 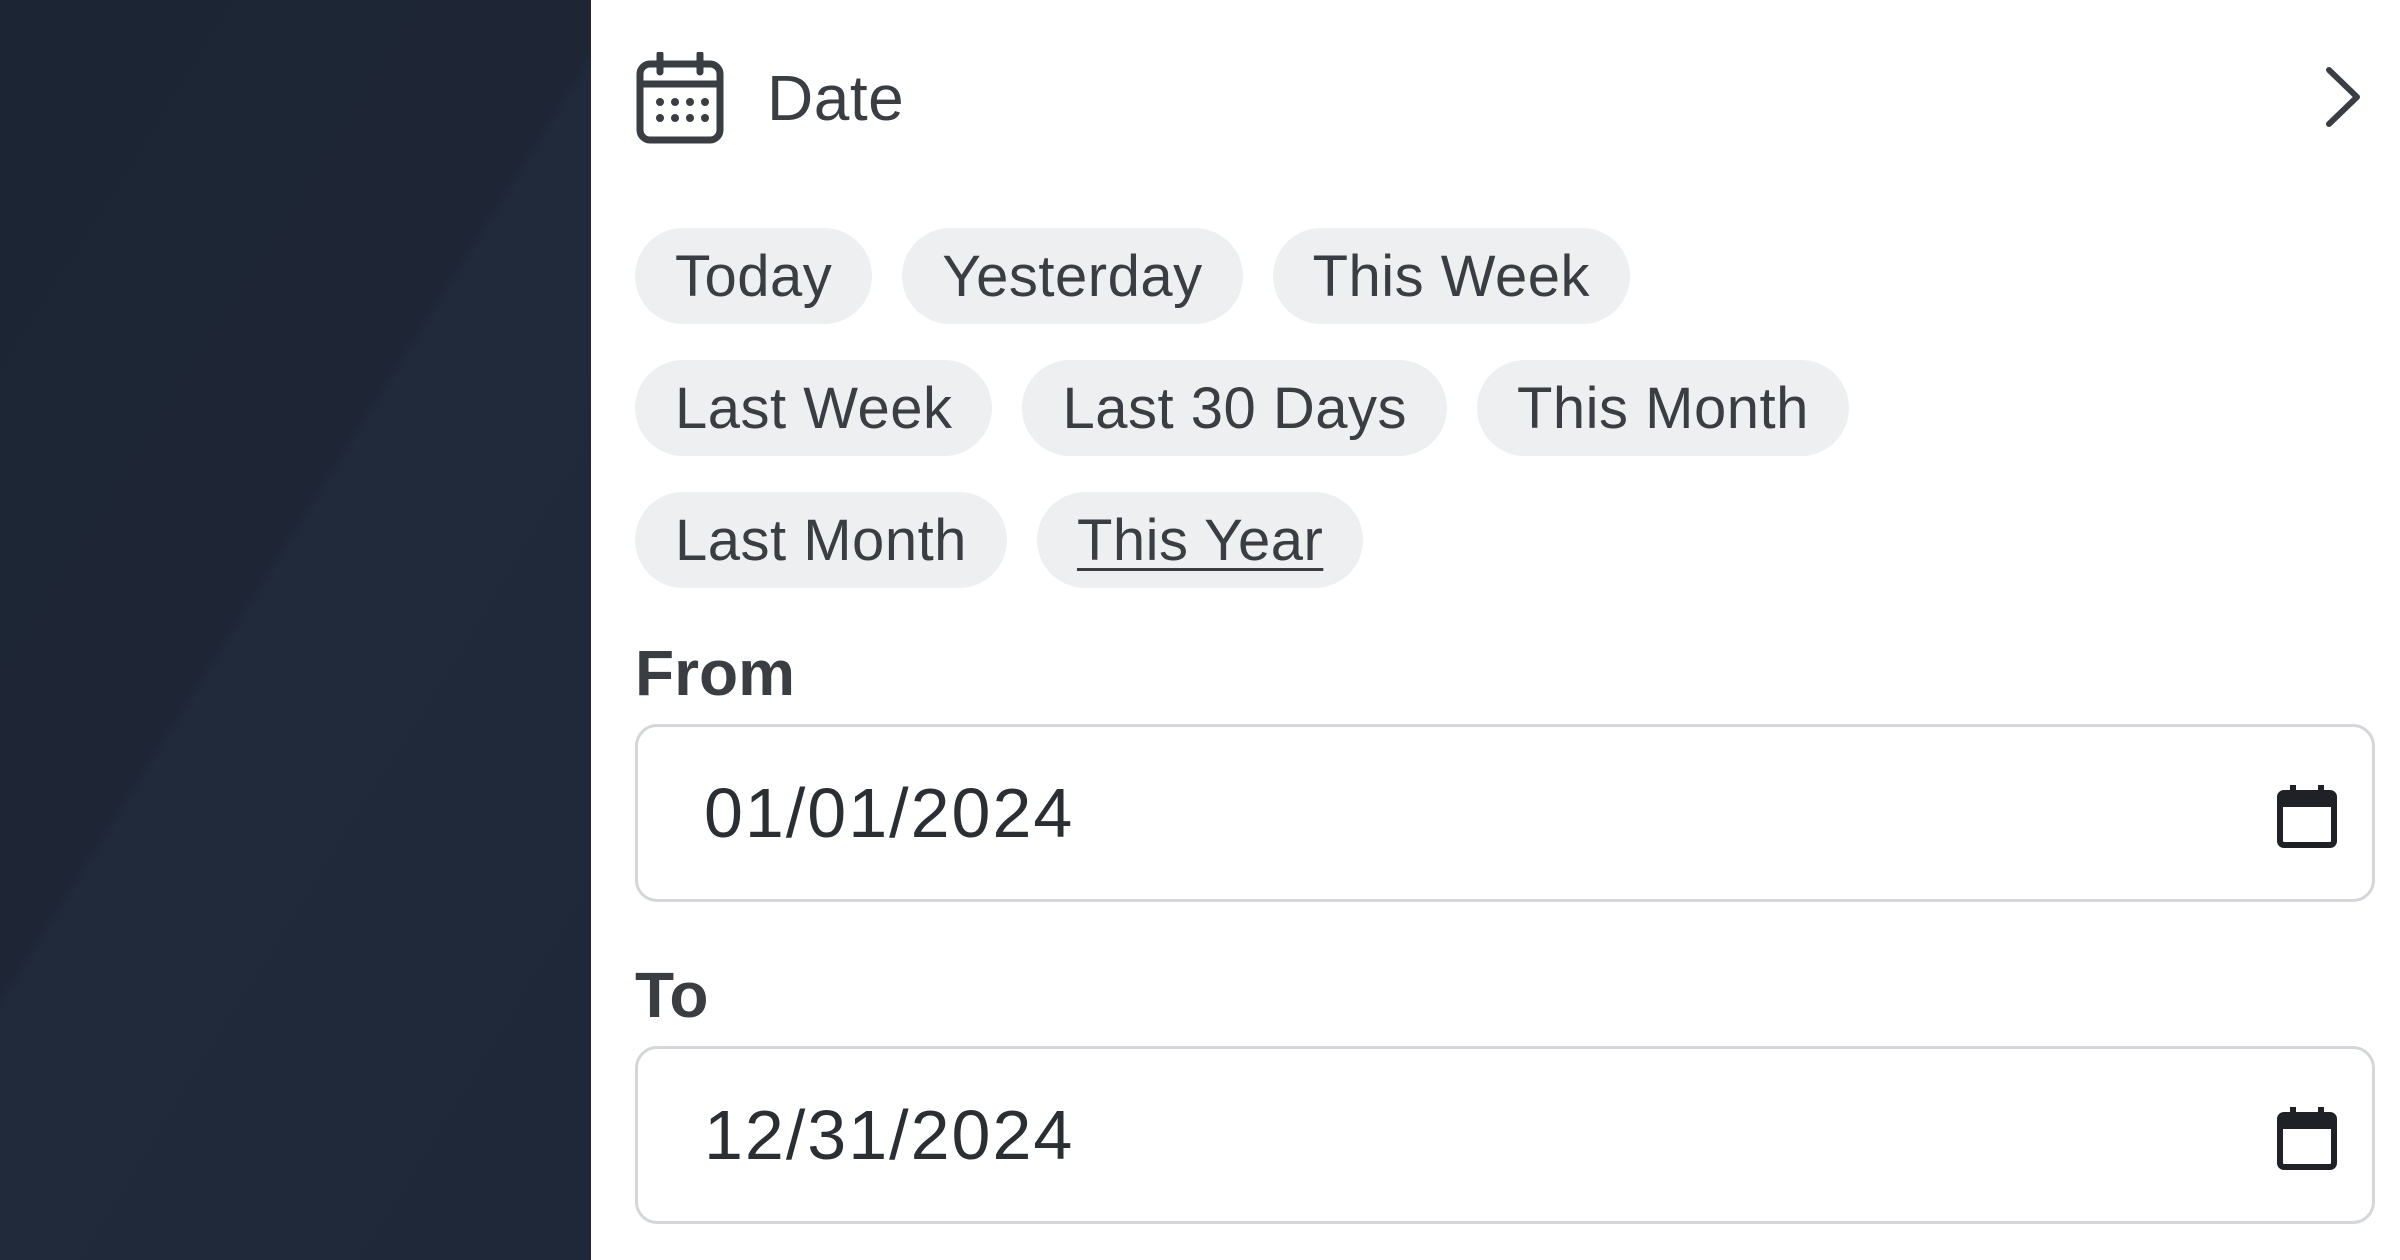 I want to click on to-date-value: 12/31/2024, so click(x=889, y=1135).